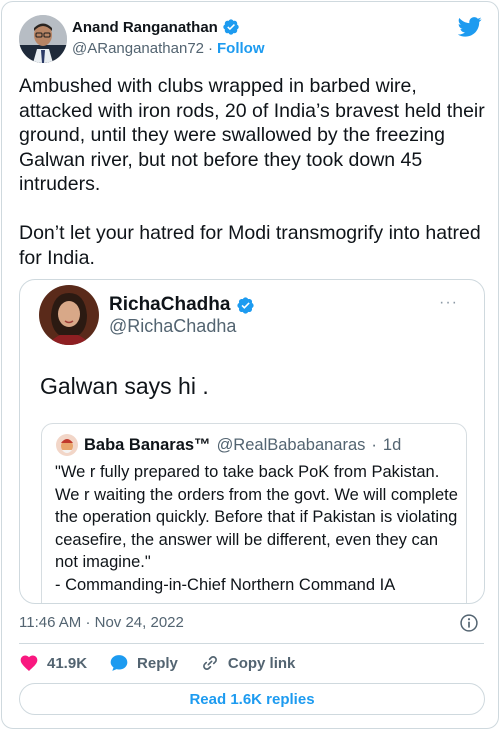  Describe the element at coordinates (173, 326) in the screenshot. I see `quoted-author-handle: @RichaChadha` at that location.